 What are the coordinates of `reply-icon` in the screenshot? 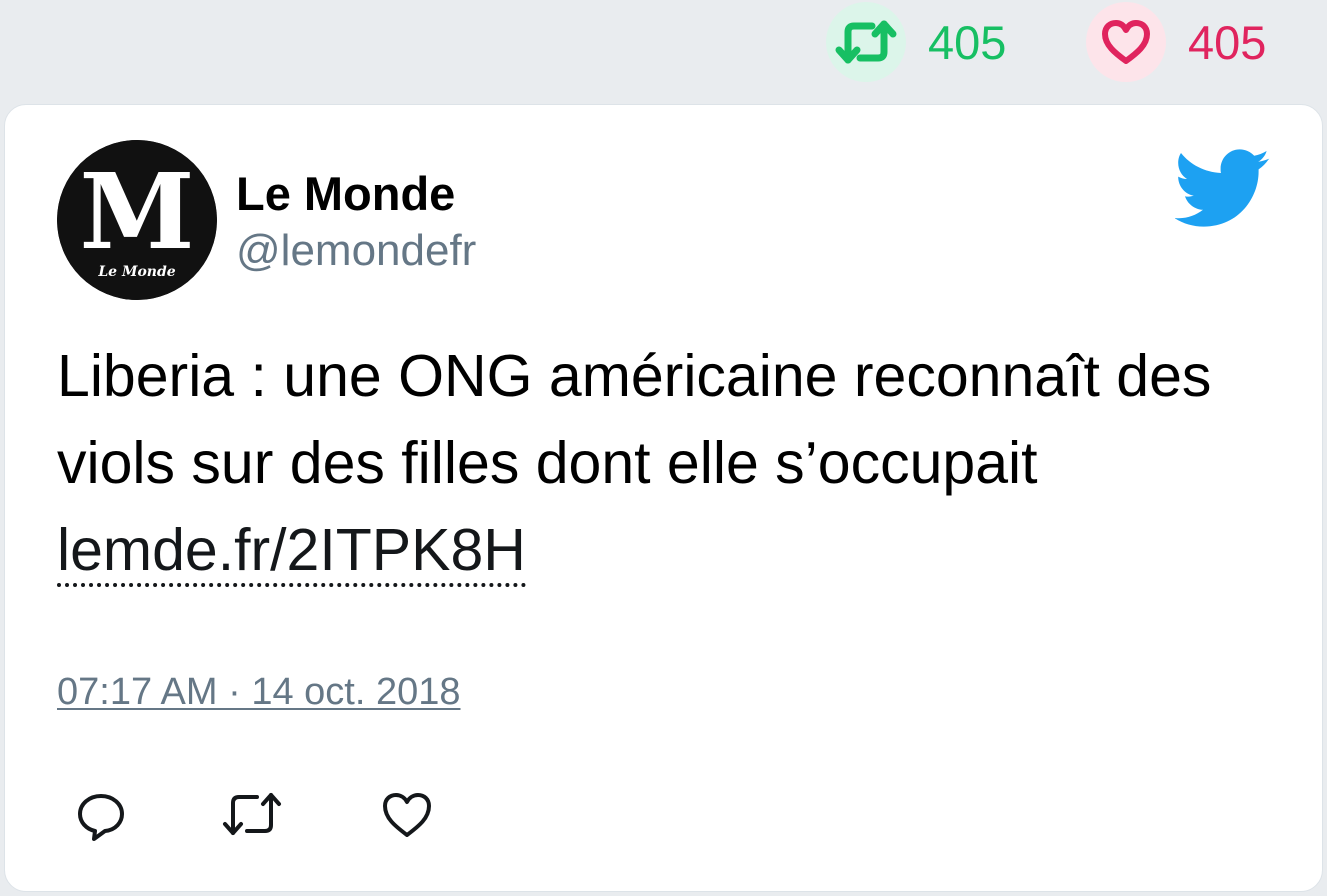 It's located at (101, 817).